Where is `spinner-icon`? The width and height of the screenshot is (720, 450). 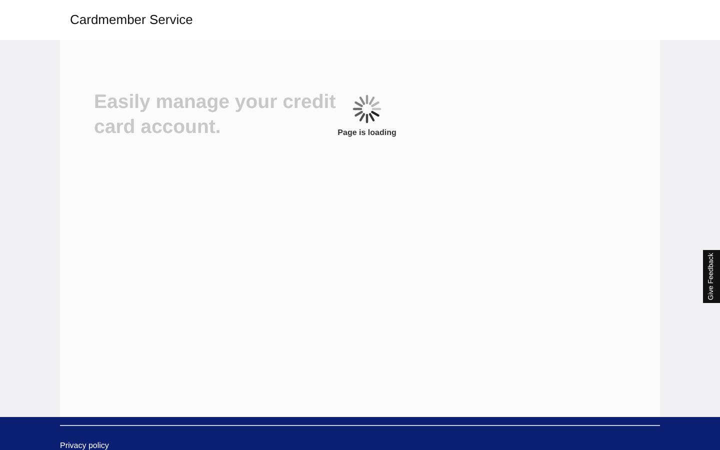 spinner-icon is located at coordinates (367, 109).